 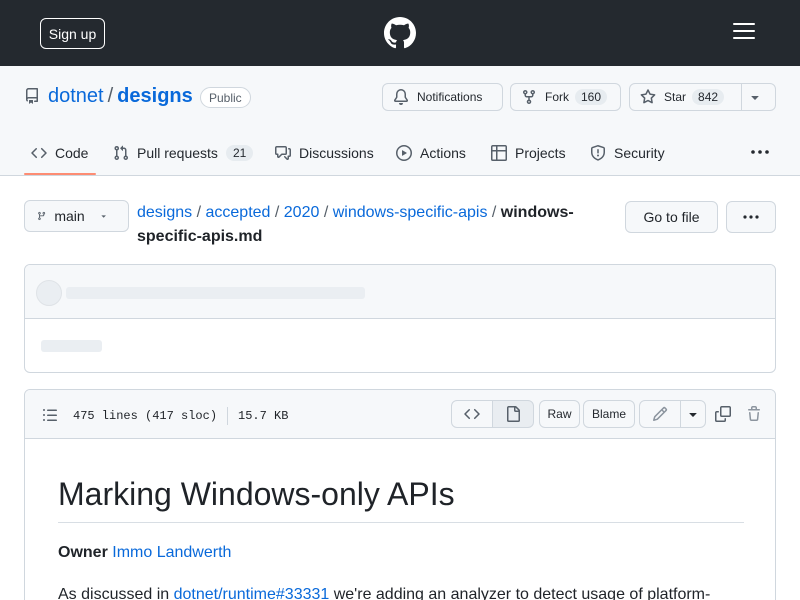 I want to click on contributors-placeholder, so click(x=71, y=346).